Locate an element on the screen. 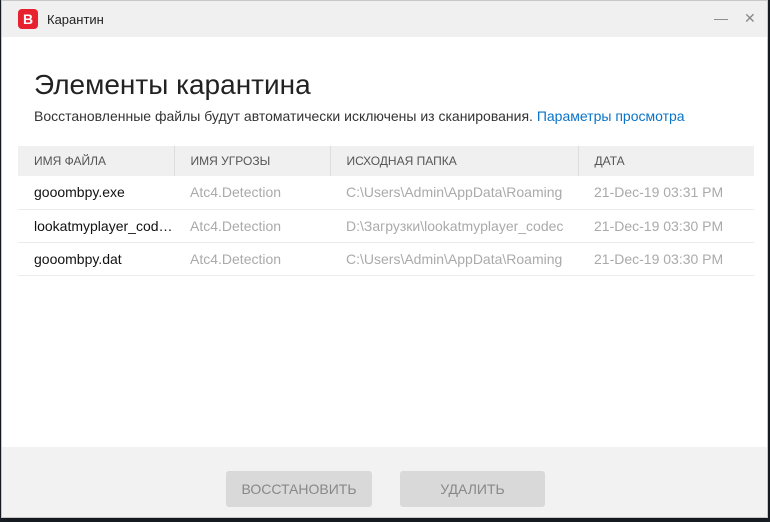  date: 21-Dec-19 03:31 PM is located at coordinates (666, 193).